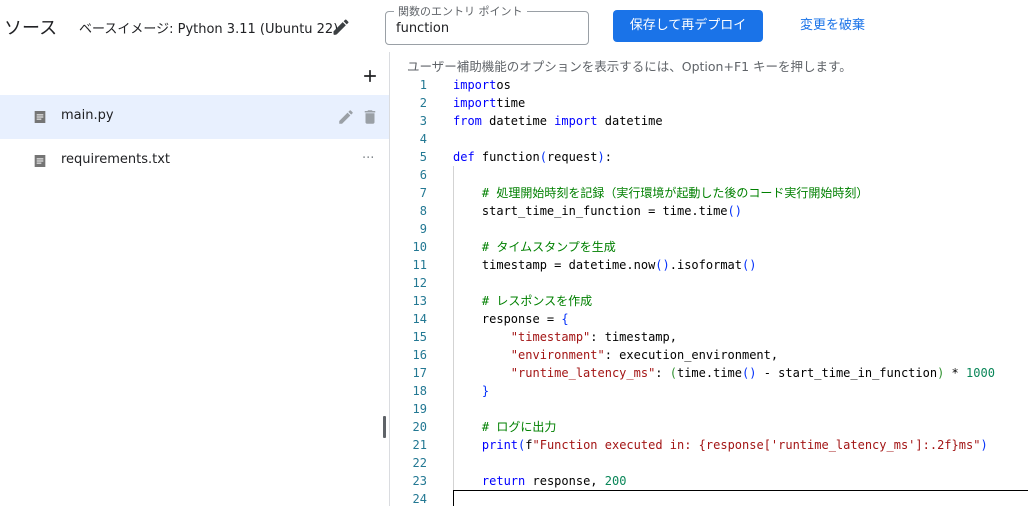 The height and width of the screenshot is (506, 1028). What do you see at coordinates (419, 319) in the screenshot?
I see `line-number: 14` at bounding box center [419, 319].